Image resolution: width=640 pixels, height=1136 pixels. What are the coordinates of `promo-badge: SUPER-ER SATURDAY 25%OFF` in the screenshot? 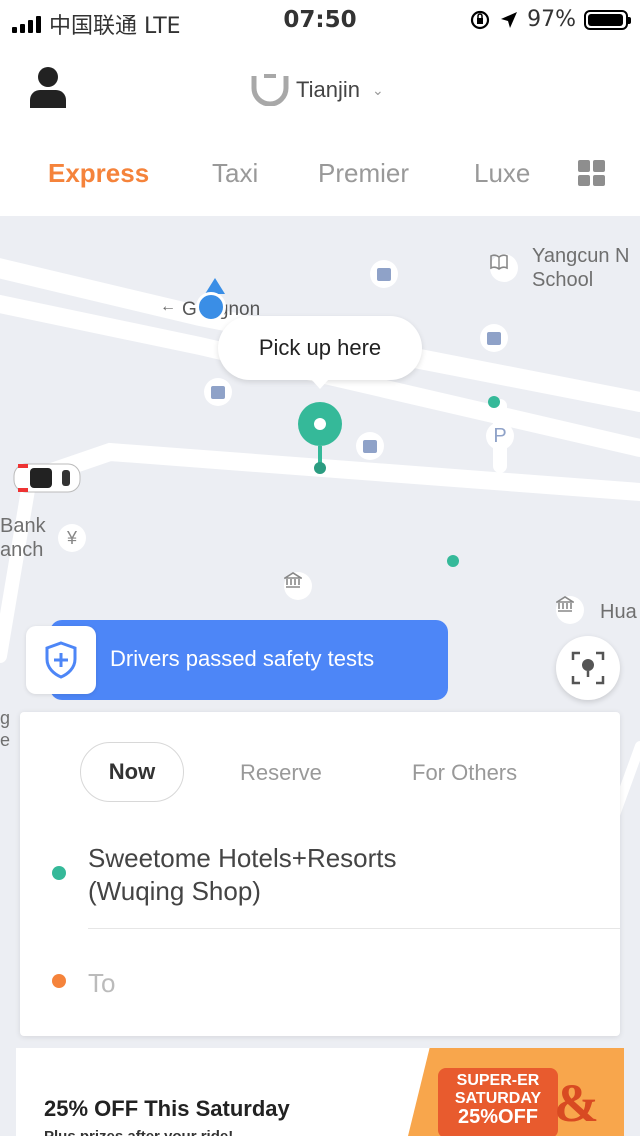 It's located at (498, 1102).